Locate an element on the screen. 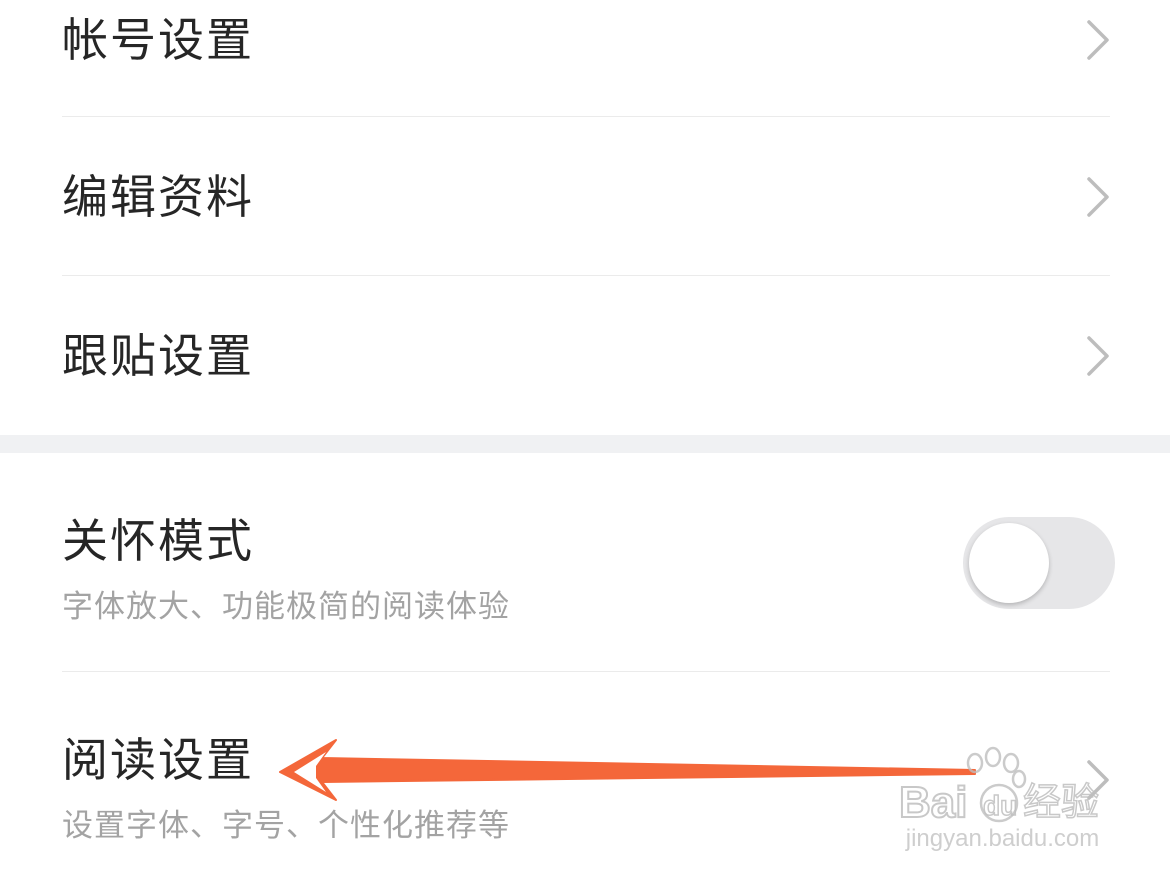  care-mode-toggle is located at coordinates (1039, 563).